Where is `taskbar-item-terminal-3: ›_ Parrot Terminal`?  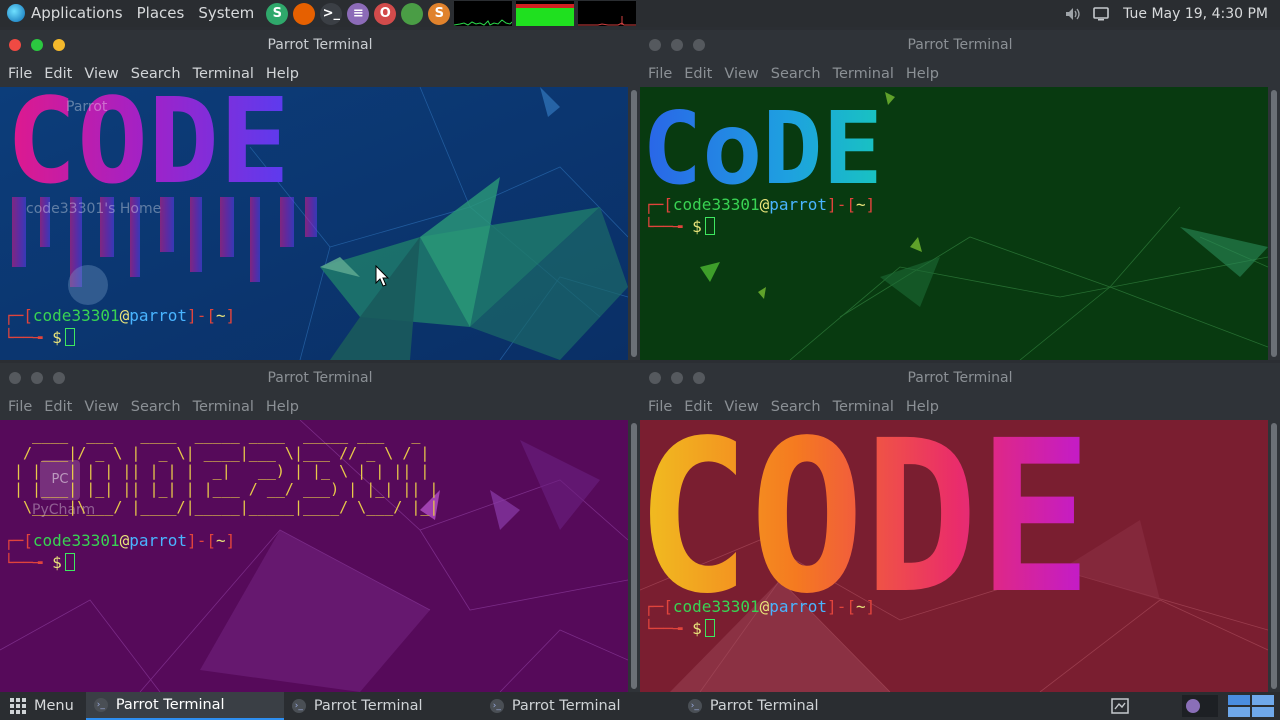
taskbar-item-terminal-3: ›_ Parrot Terminal is located at coordinates (581, 706).